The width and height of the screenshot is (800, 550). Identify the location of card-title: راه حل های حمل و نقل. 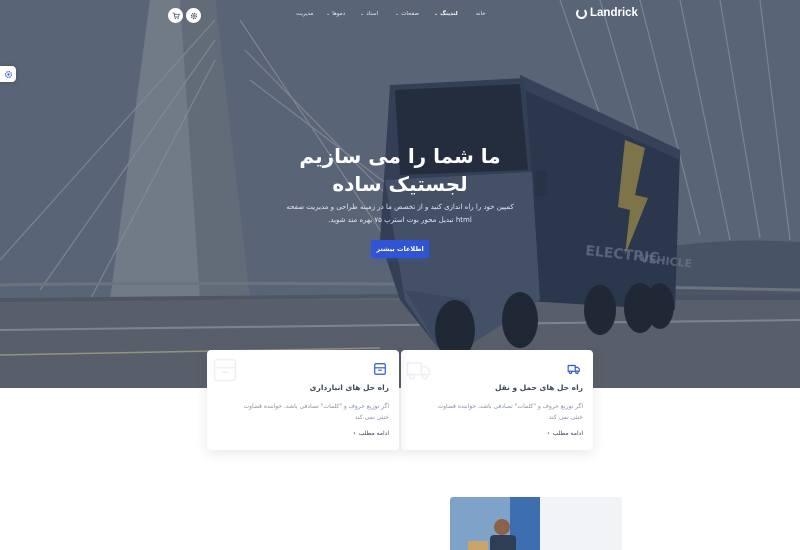
(538, 387).